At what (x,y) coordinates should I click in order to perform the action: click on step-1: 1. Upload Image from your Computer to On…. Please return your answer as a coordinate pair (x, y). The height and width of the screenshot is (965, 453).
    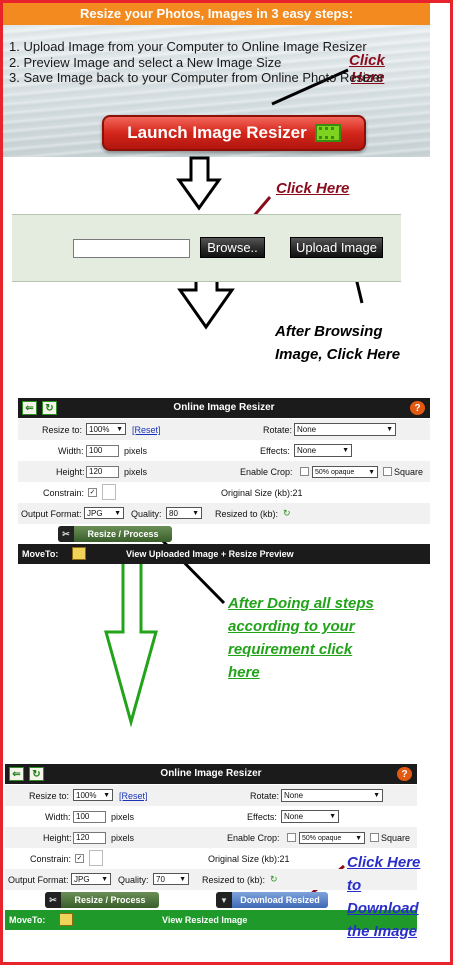
    Looking at the image, I should click on (188, 46).